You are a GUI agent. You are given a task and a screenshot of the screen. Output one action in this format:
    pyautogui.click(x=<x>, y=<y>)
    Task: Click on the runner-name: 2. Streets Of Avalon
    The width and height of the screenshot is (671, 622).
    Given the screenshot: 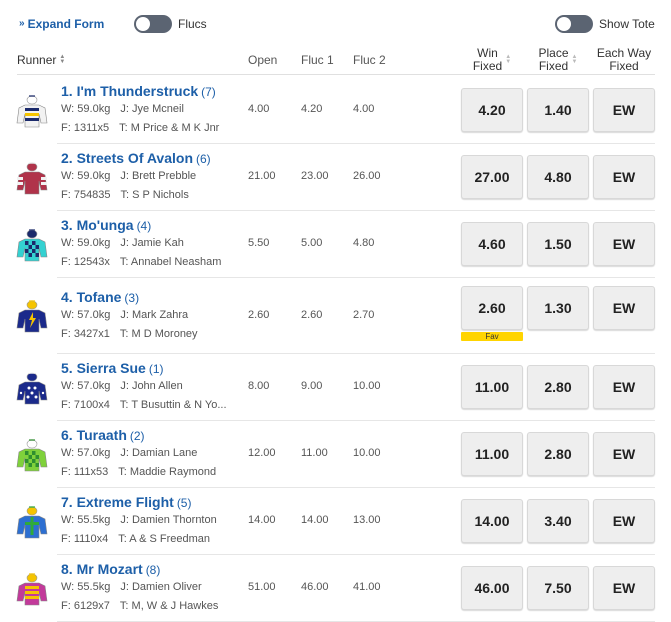 What is the action you would take?
    pyautogui.click(x=127, y=158)
    